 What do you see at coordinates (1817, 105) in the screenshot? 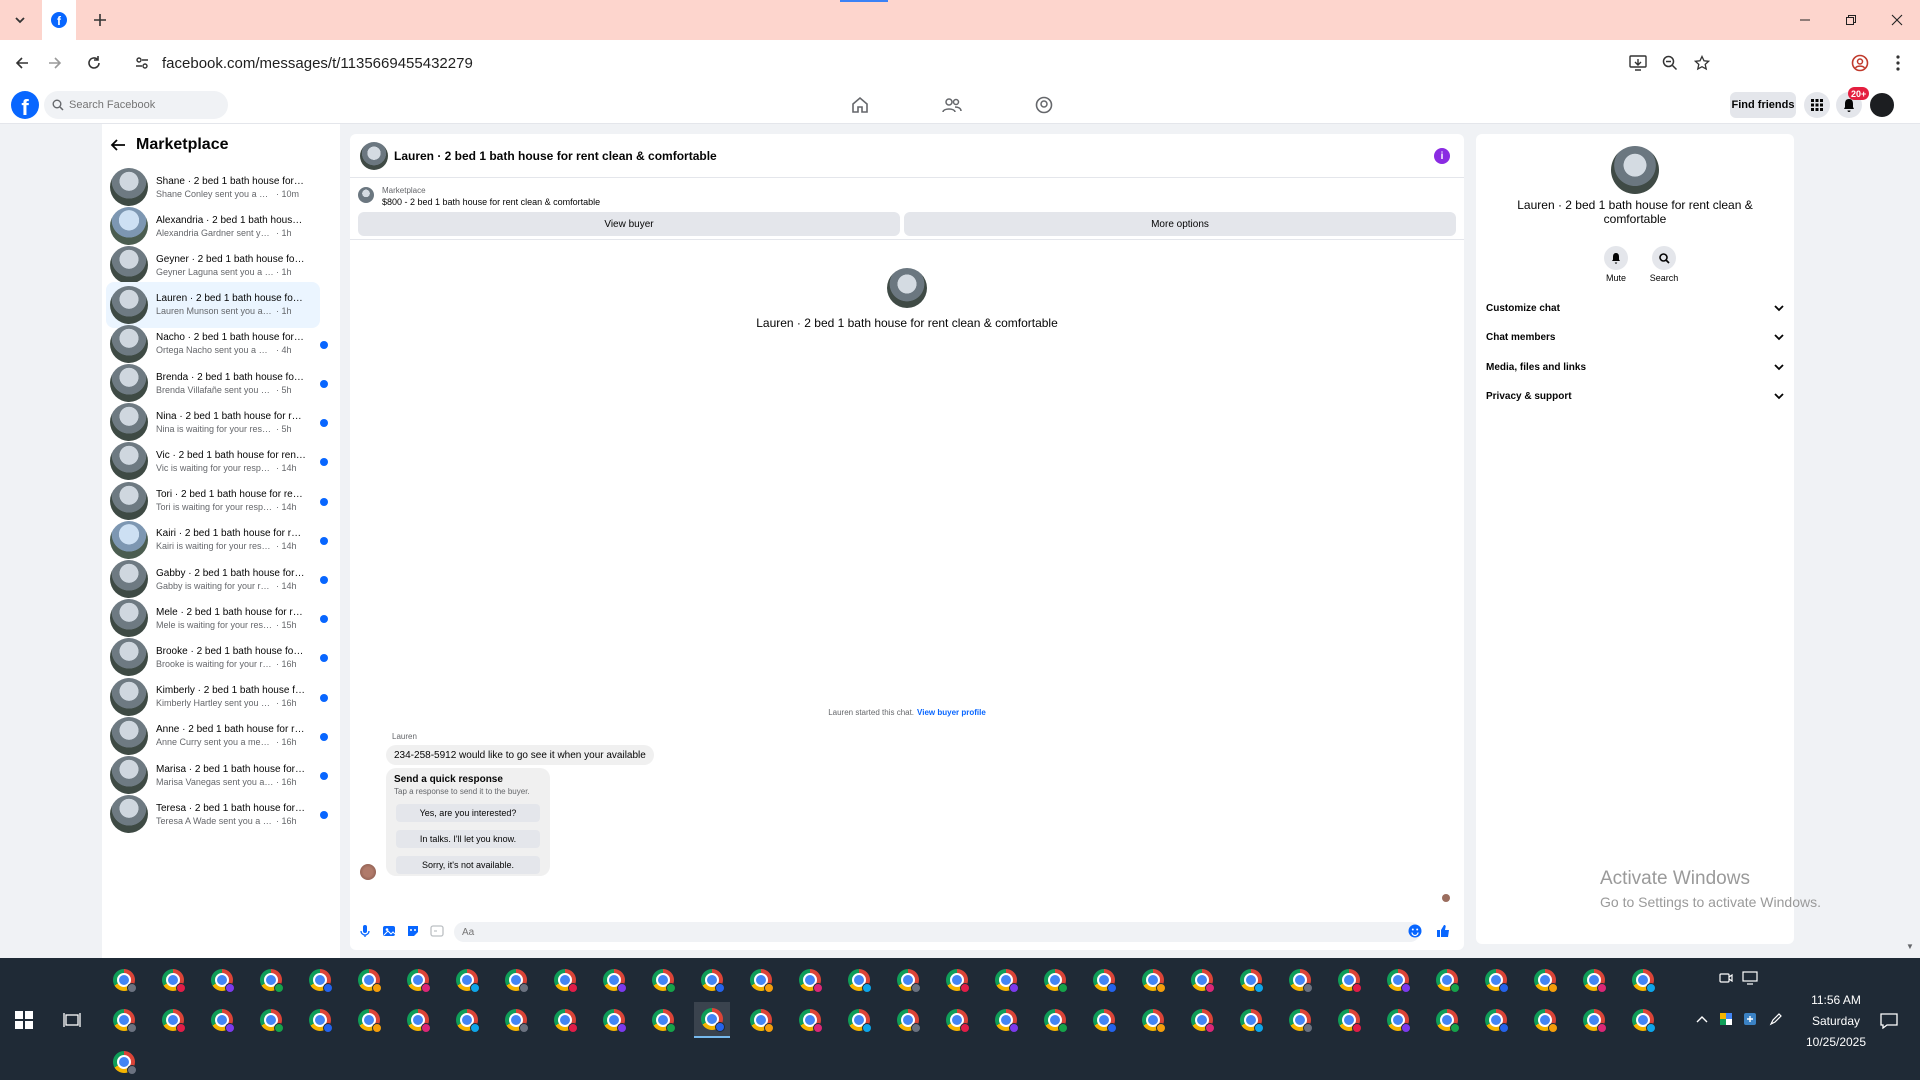
I see `menu-grid-icon` at bounding box center [1817, 105].